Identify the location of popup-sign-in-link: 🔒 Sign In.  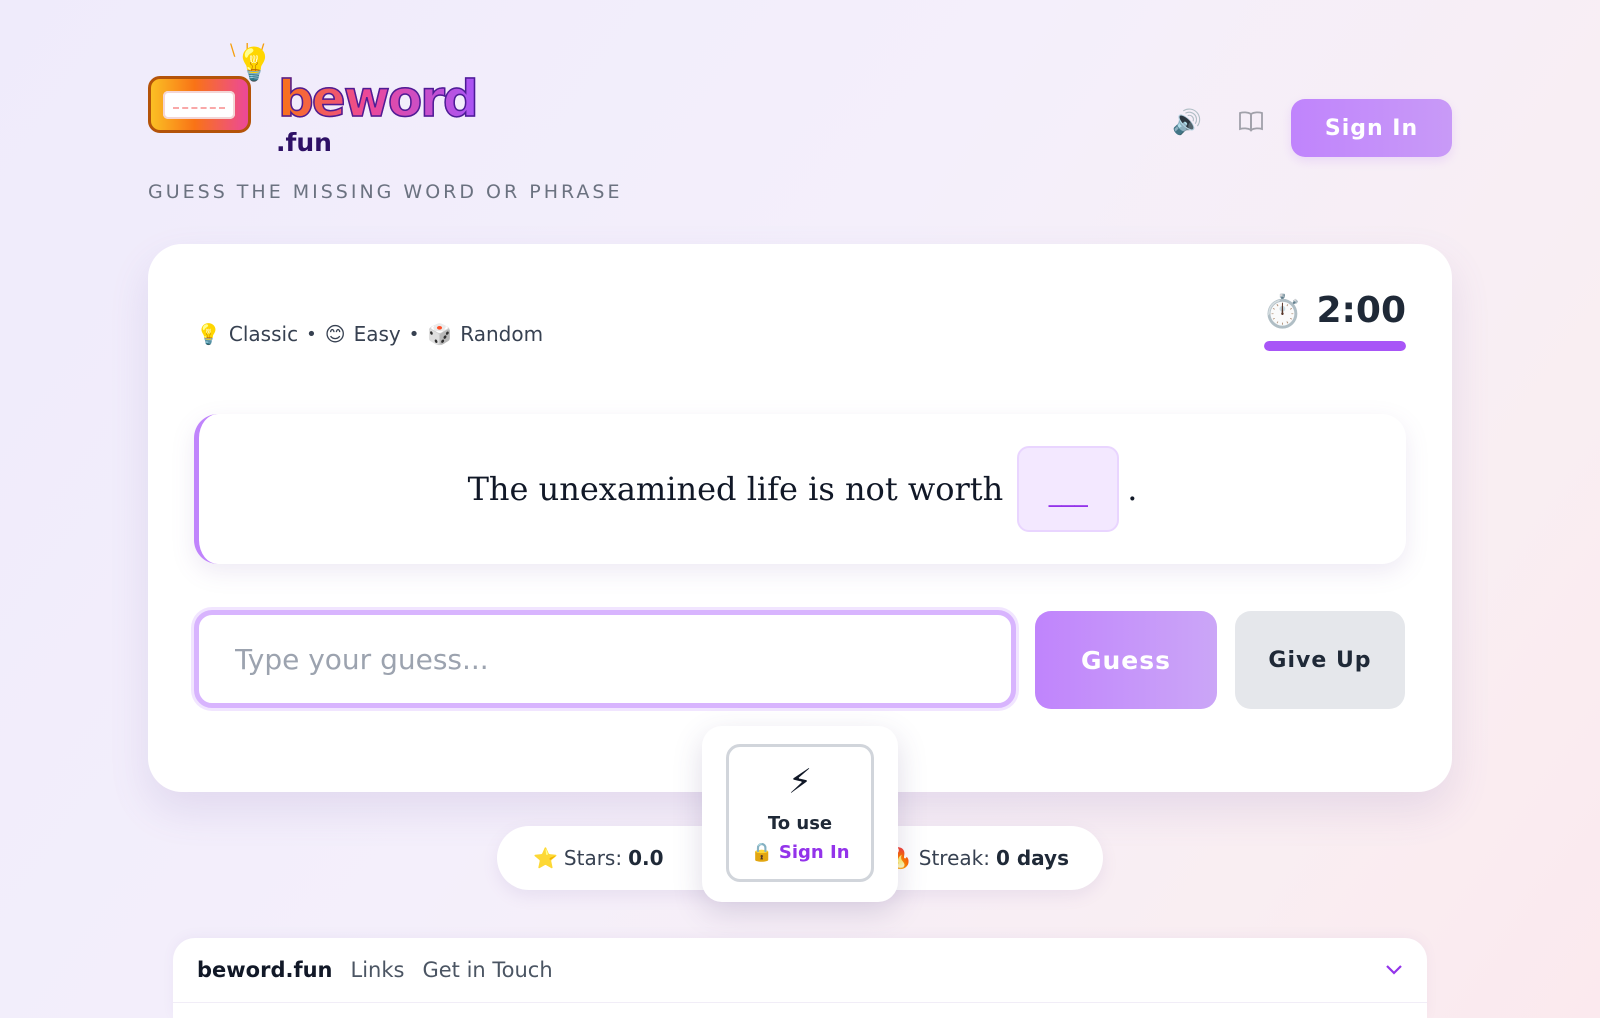
(800, 852).